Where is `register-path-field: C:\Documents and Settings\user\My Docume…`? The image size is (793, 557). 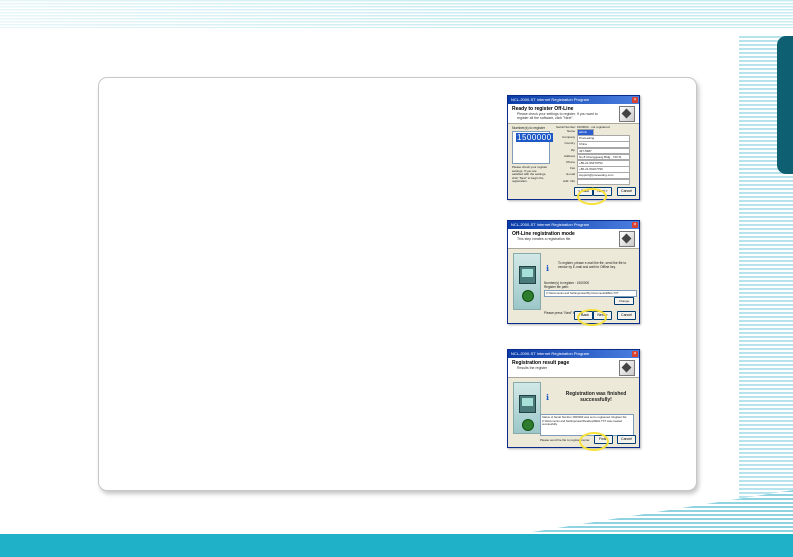 register-path-field: C:\Documents and Settings\user\My Docume… is located at coordinates (590, 293).